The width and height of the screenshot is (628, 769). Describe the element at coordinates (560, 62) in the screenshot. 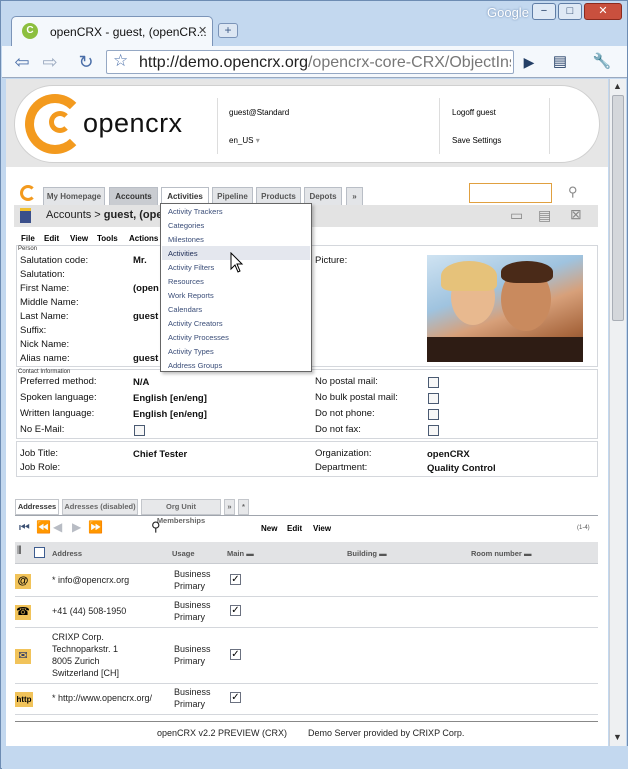

I see `page-menu-icon: ▤` at that location.